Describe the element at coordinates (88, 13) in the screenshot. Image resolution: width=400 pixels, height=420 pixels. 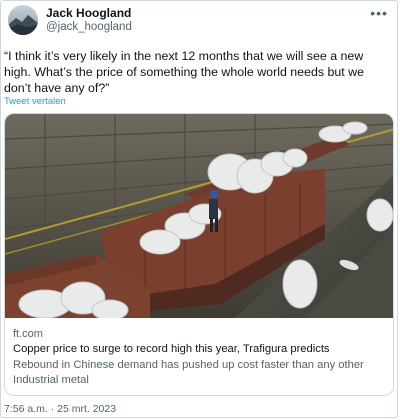
I see `author-name: Jack Hoogland` at that location.